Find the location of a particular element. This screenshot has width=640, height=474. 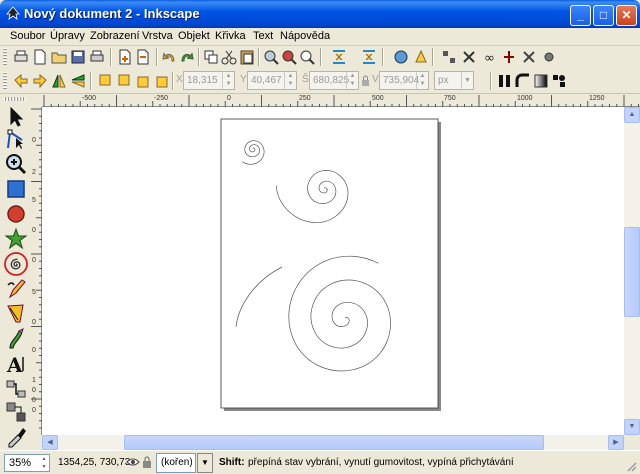

rectangle-tool-icon is located at coordinates (16, 189).